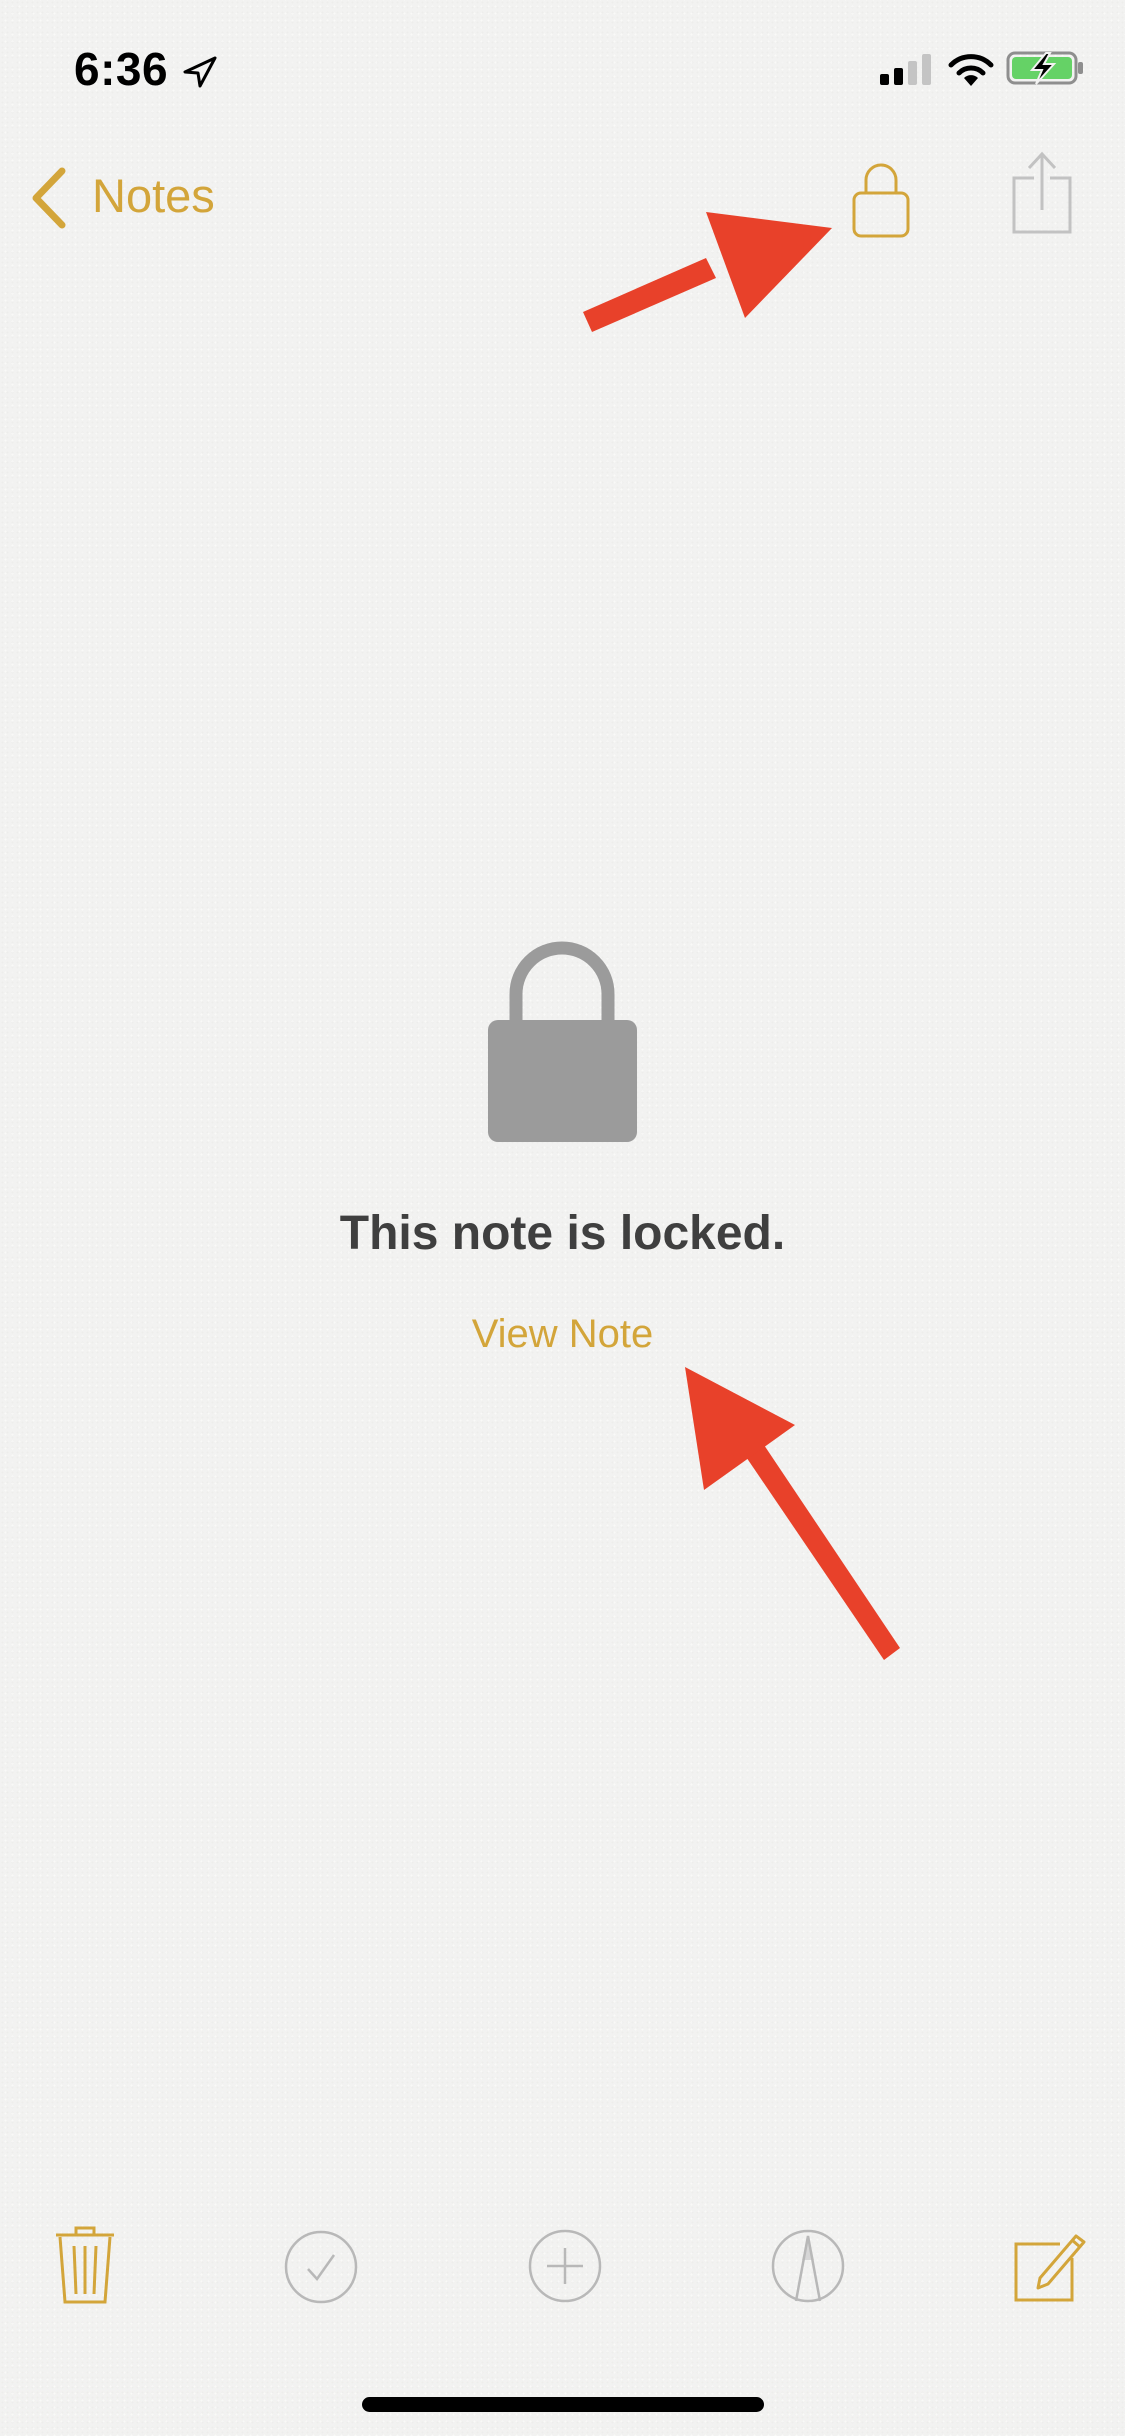  What do you see at coordinates (60, 198) in the screenshot?
I see `chevron-left-icon` at bounding box center [60, 198].